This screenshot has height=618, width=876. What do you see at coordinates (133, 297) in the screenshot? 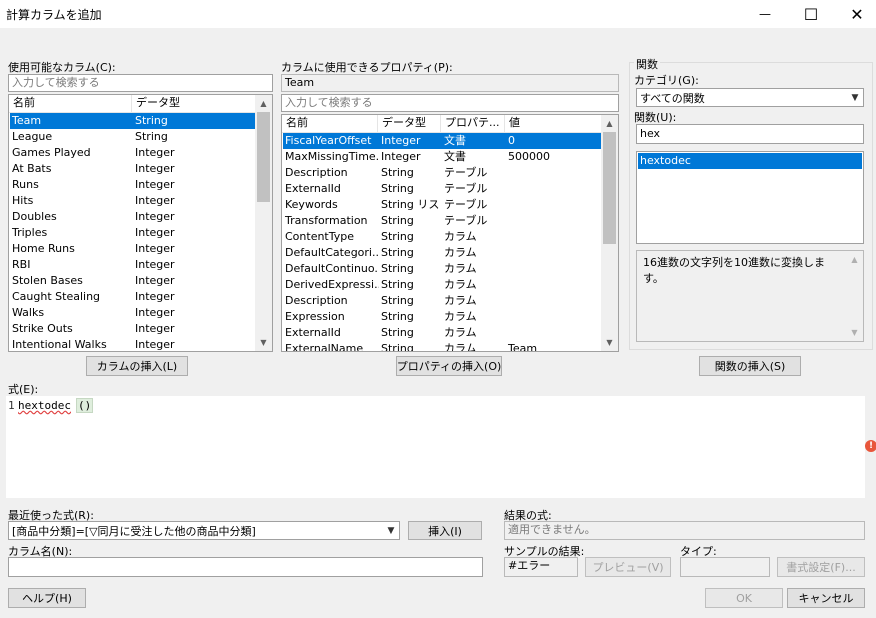
I see `column-row: Caught Stealing Integer` at bounding box center [133, 297].